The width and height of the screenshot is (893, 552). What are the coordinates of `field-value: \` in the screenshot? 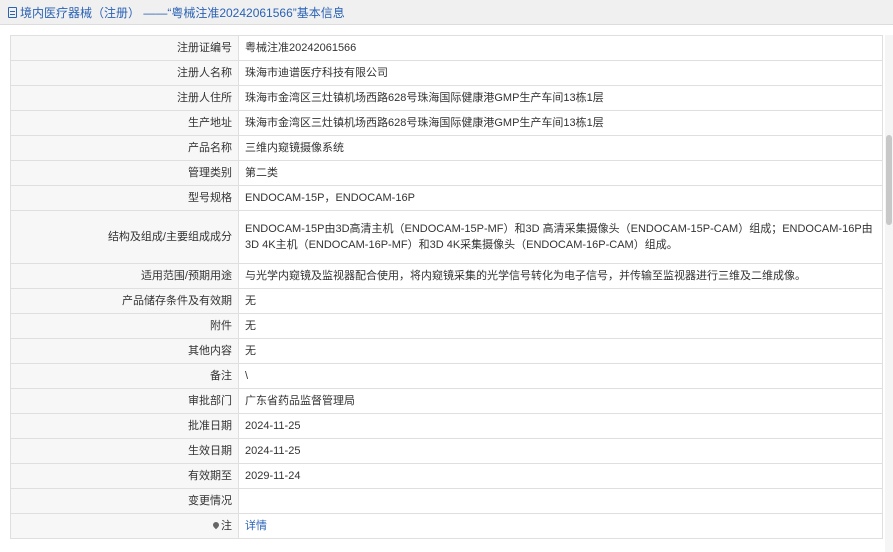 It's located at (560, 376).